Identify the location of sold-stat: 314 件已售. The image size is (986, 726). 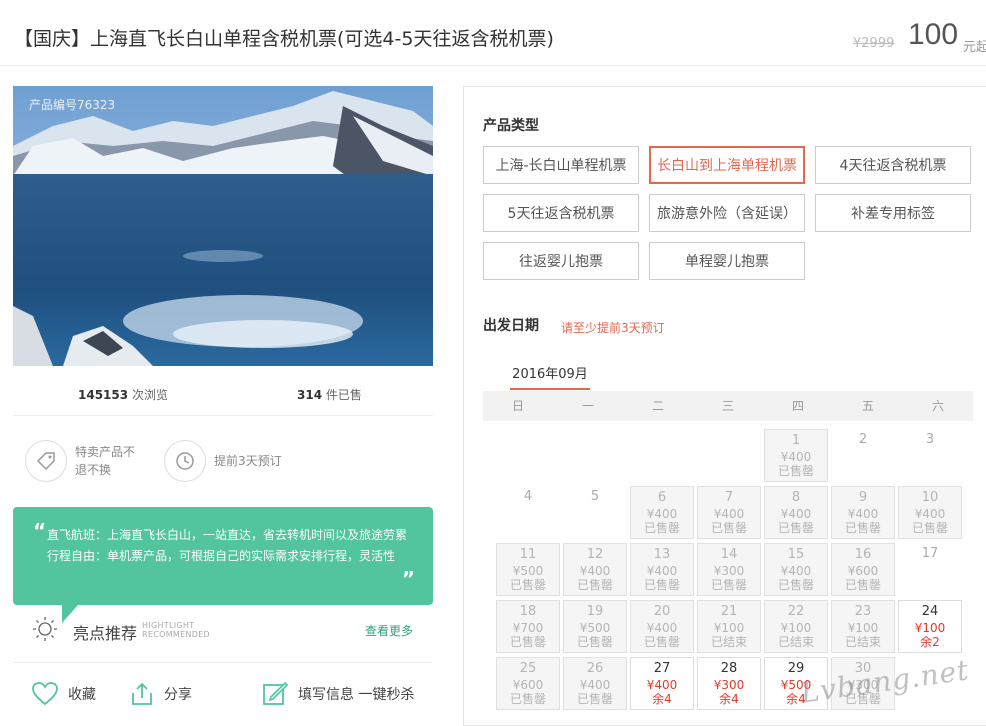
(329, 394).